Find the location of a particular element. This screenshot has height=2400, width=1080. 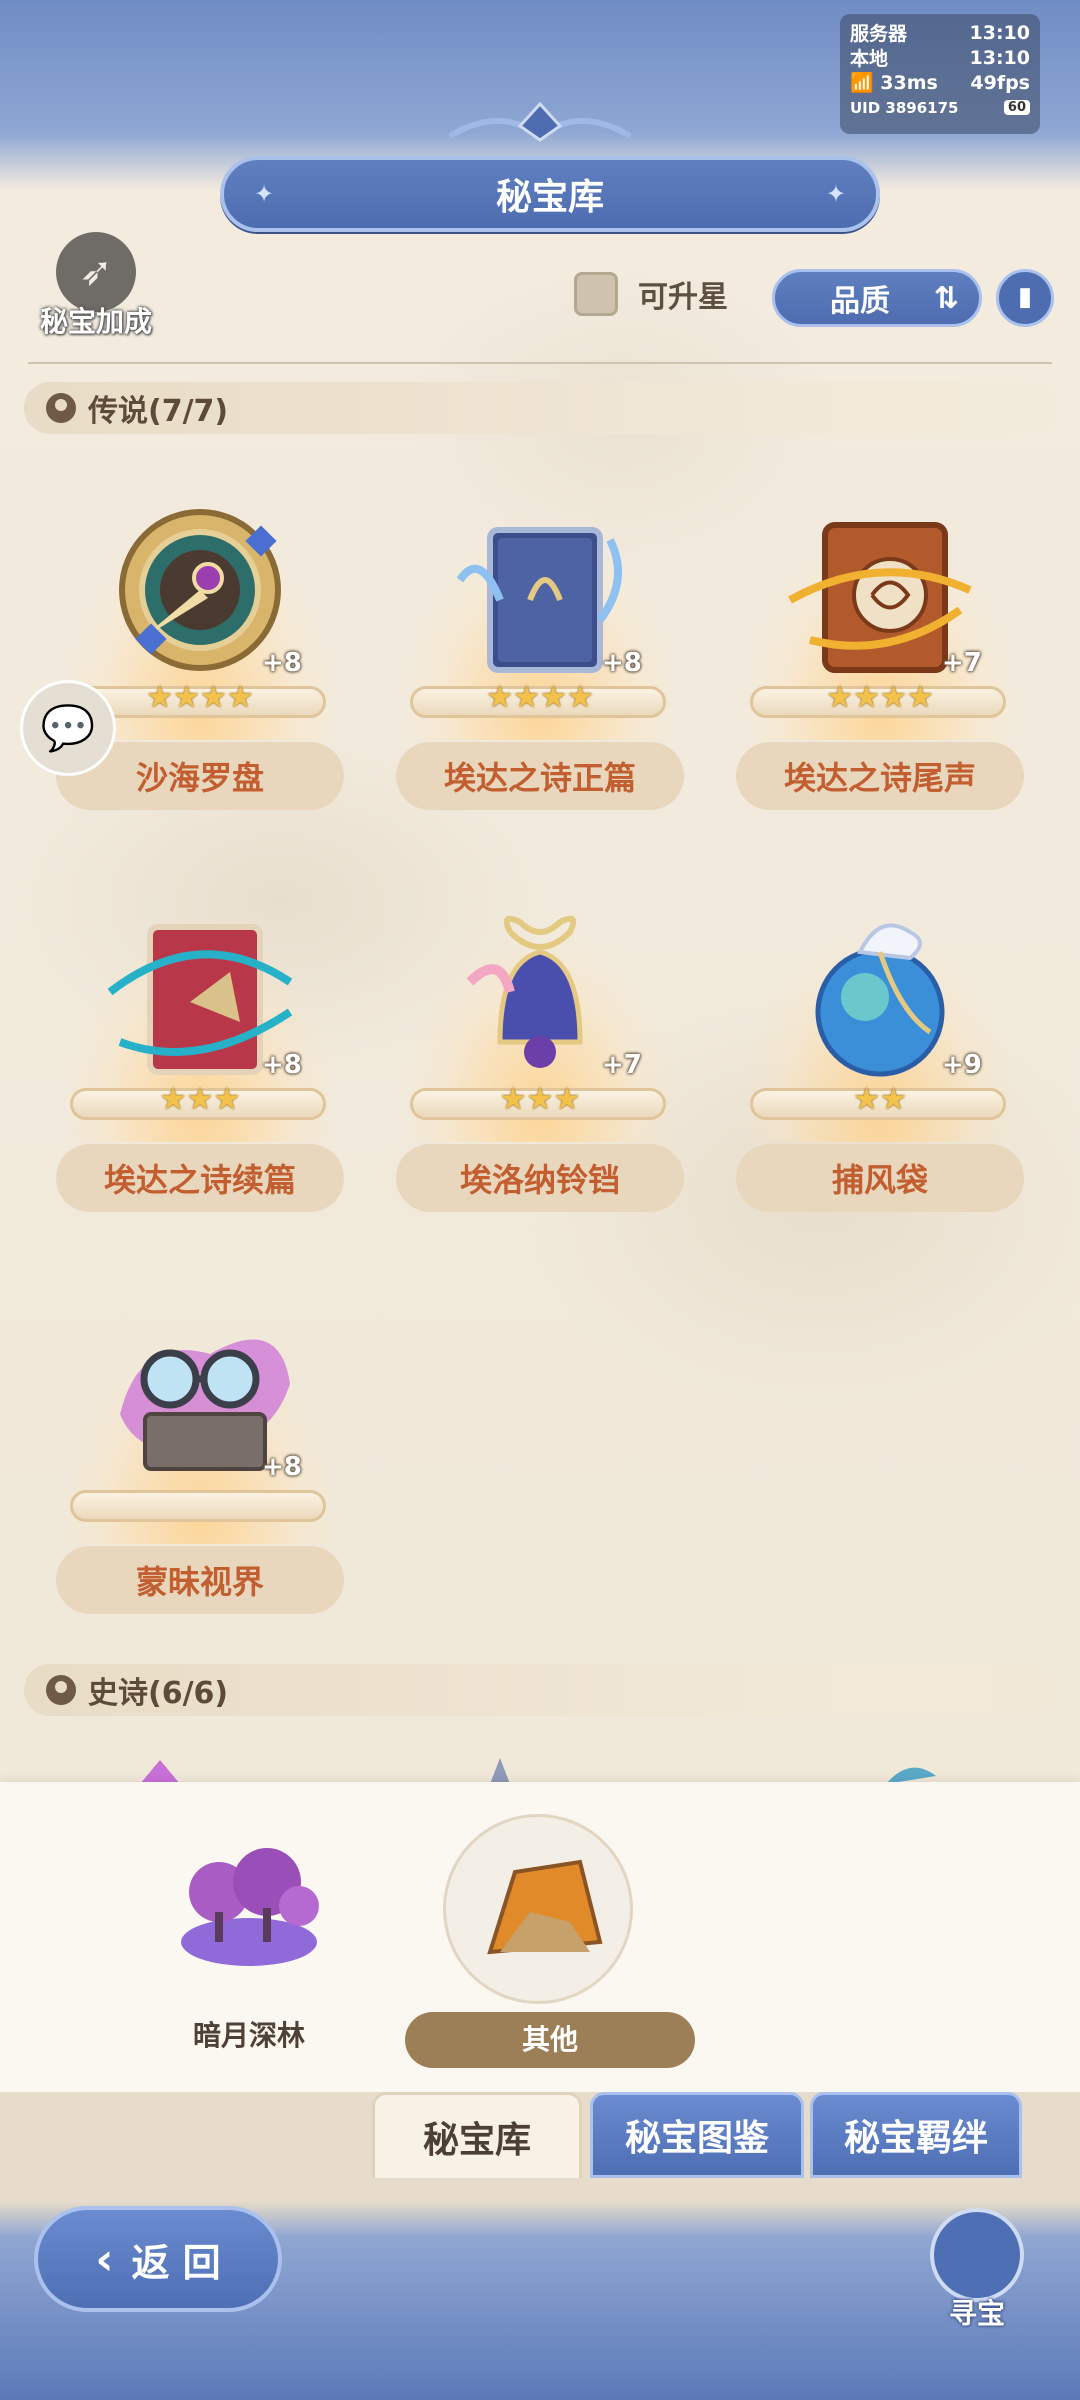

ping-value: 33ms is located at coordinates (909, 83).